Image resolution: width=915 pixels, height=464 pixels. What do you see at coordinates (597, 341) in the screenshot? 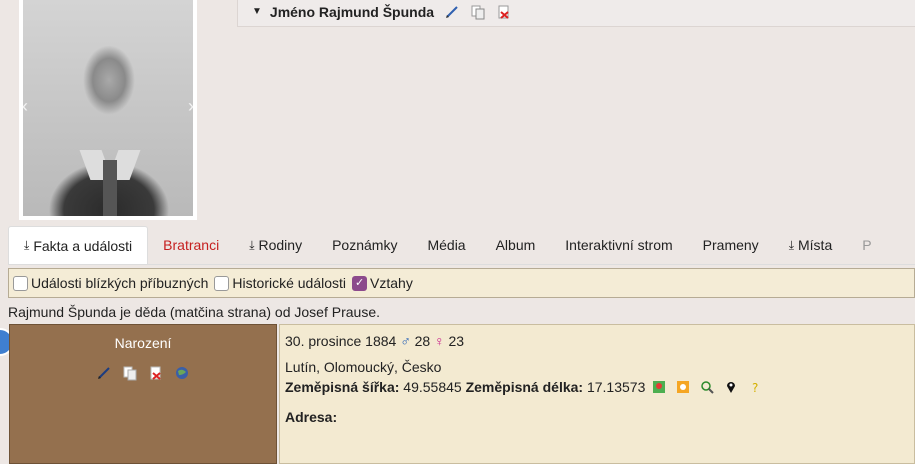
I see `birth-date-line: 30. prosince 1884 ♂ 28 ♀ 23` at bounding box center [597, 341].